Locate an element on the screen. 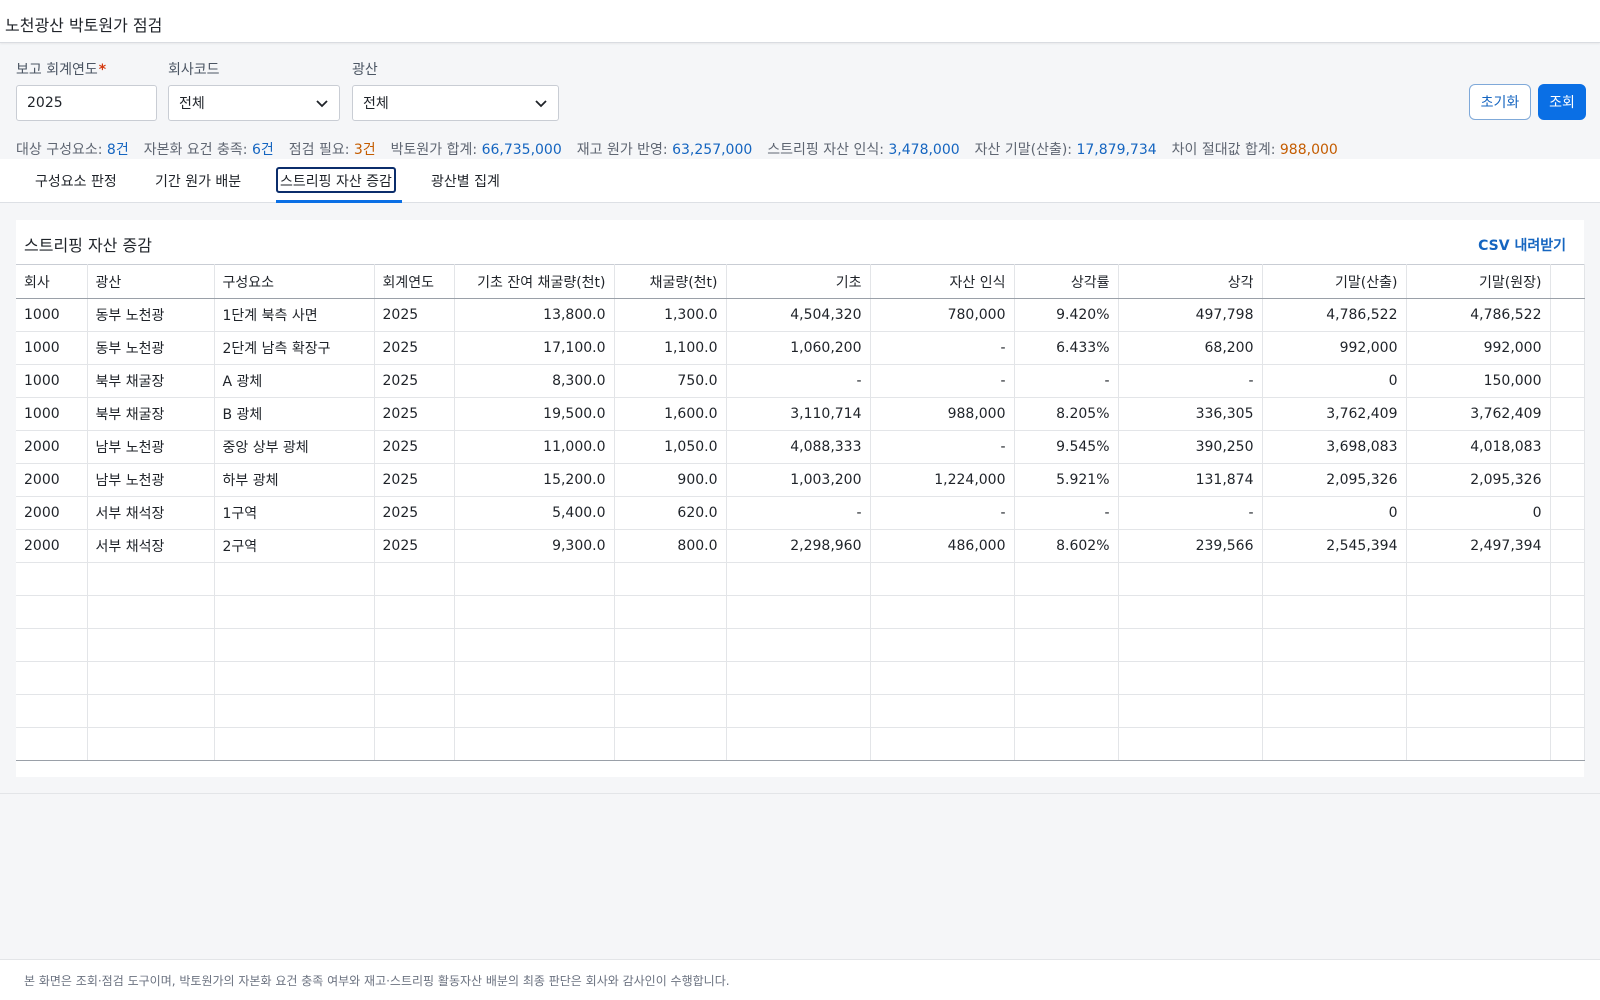 Image resolution: width=1600 pixels, height=1000 pixels. column-header: 상각률 is located at coordinates (1066, 281).